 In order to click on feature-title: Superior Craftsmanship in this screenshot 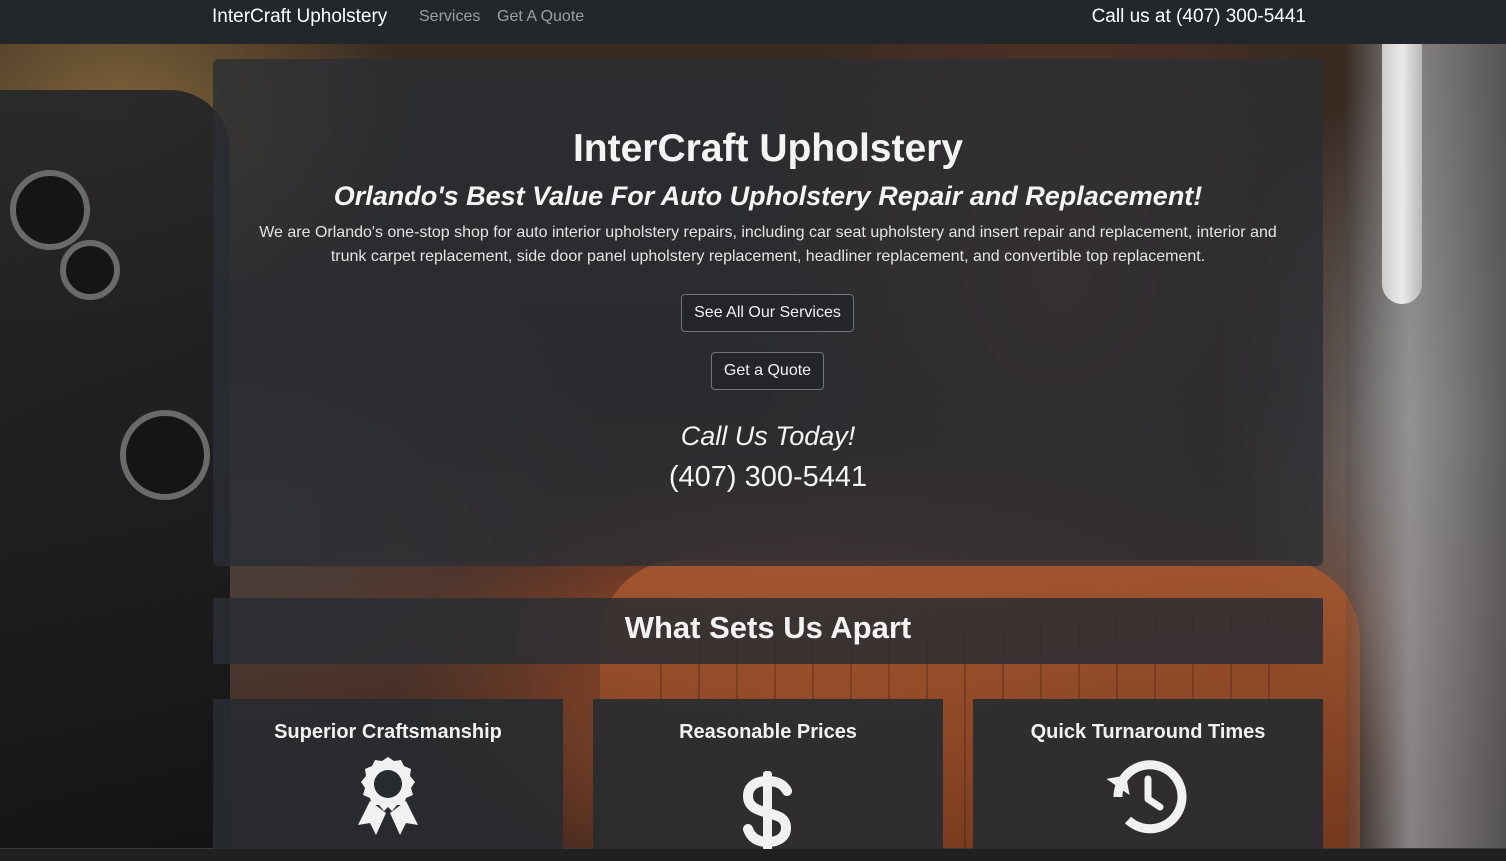, I will do `click(388, 732)`.